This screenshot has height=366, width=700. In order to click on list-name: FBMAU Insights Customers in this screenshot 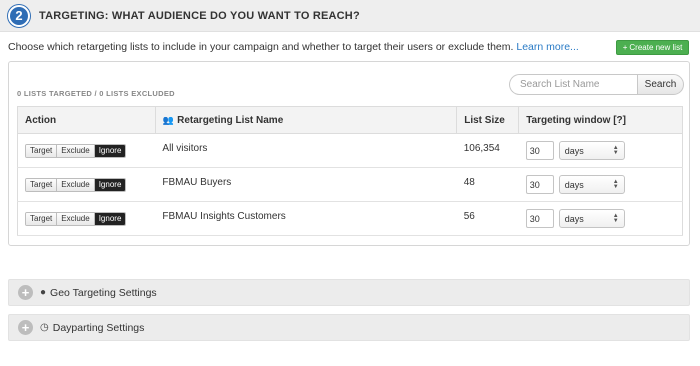, I will do `click(306, 218)`.